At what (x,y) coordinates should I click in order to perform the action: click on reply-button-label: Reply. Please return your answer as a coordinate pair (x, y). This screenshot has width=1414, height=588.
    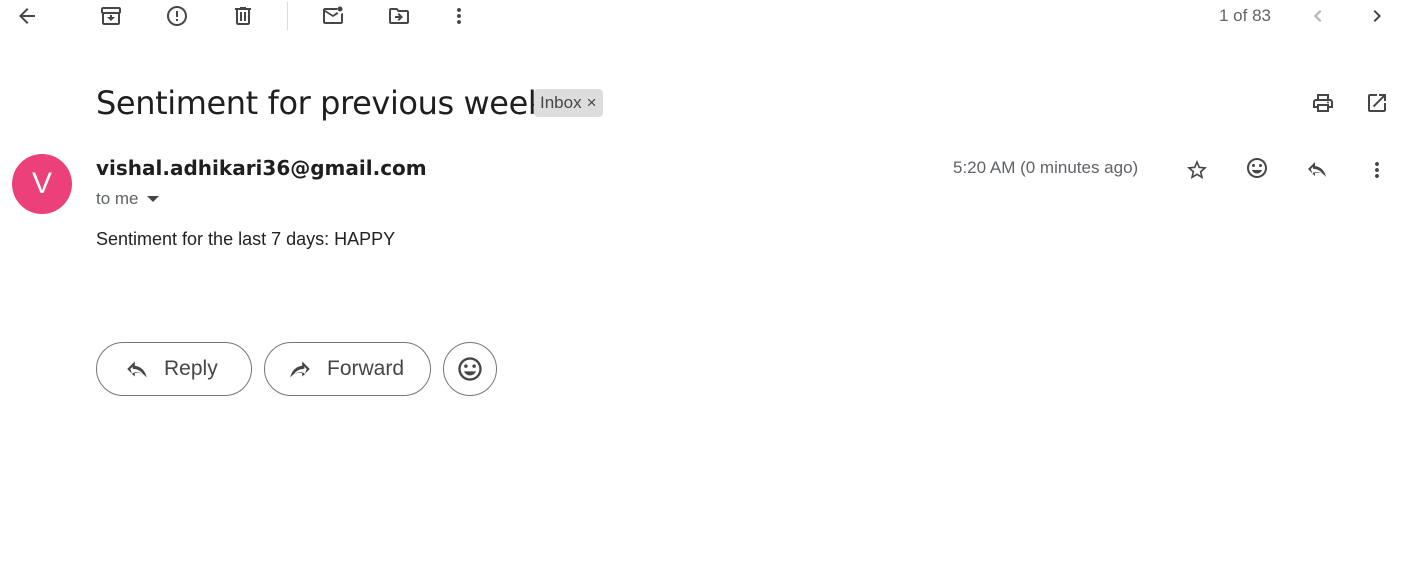
    Looking at the image, I should click on (191, 368).